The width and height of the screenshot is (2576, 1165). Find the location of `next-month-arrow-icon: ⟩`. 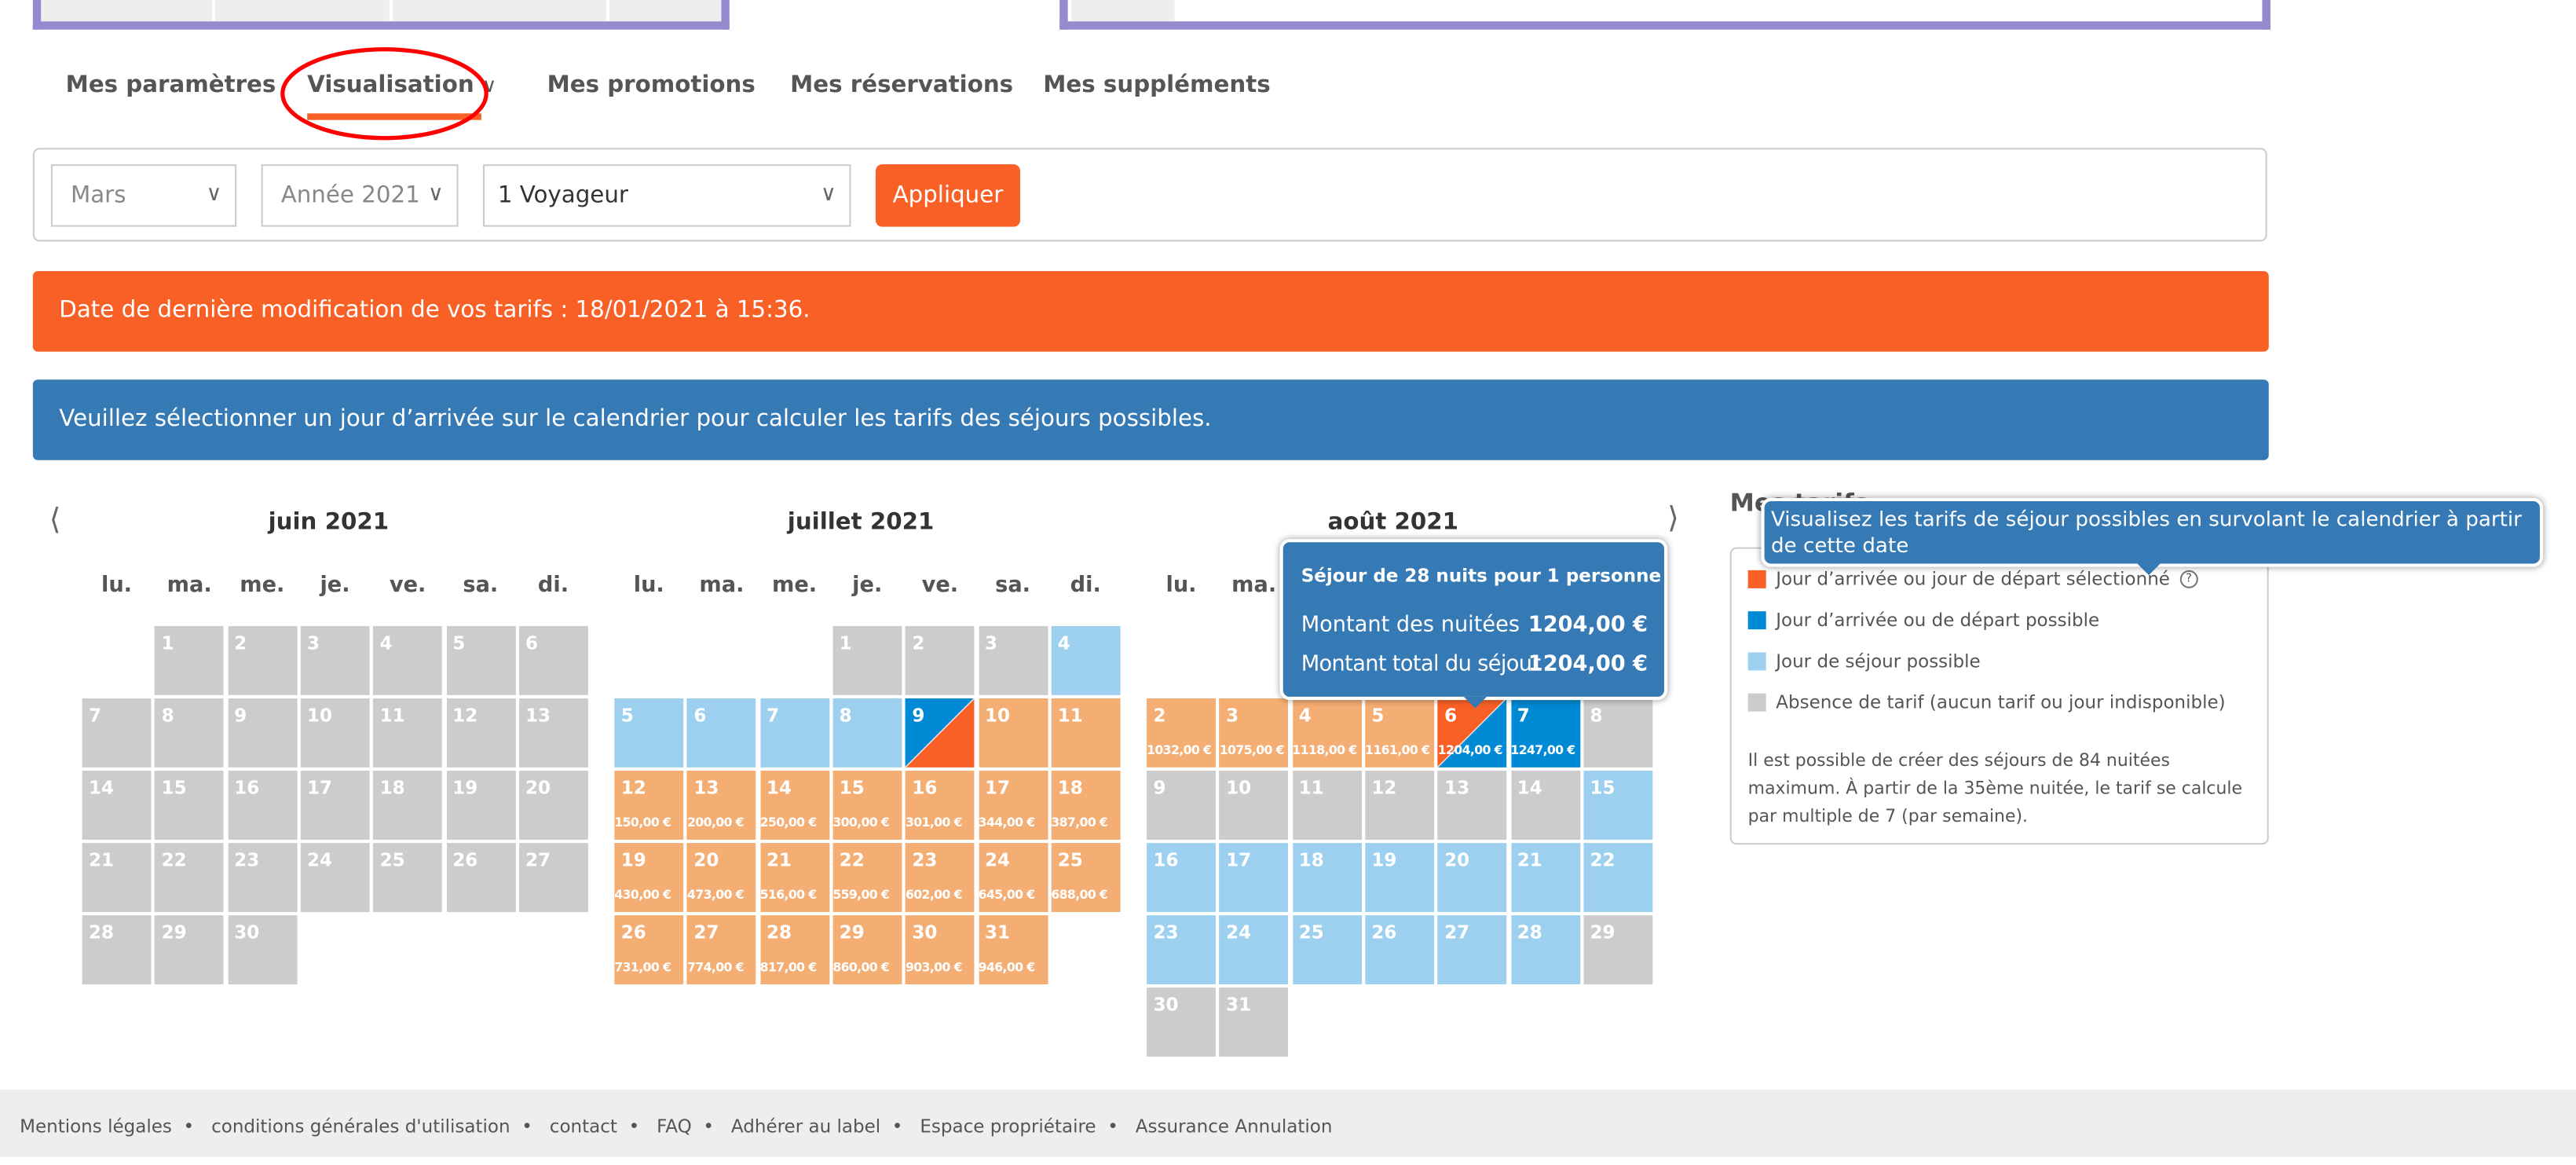

next-month-arrow-icon: ⟩ is located at coordinates (1673, 518).